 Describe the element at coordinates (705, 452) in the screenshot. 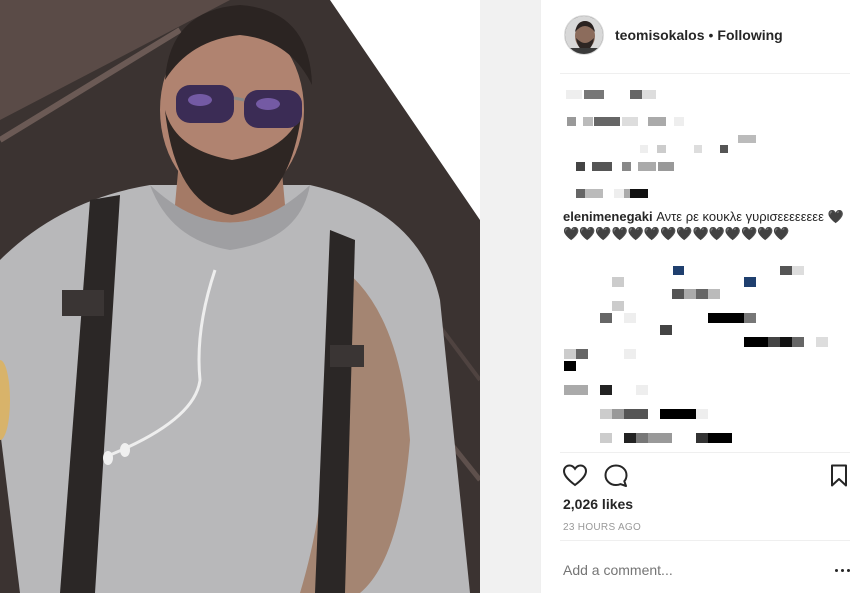

I see `actions-divider` at that location.